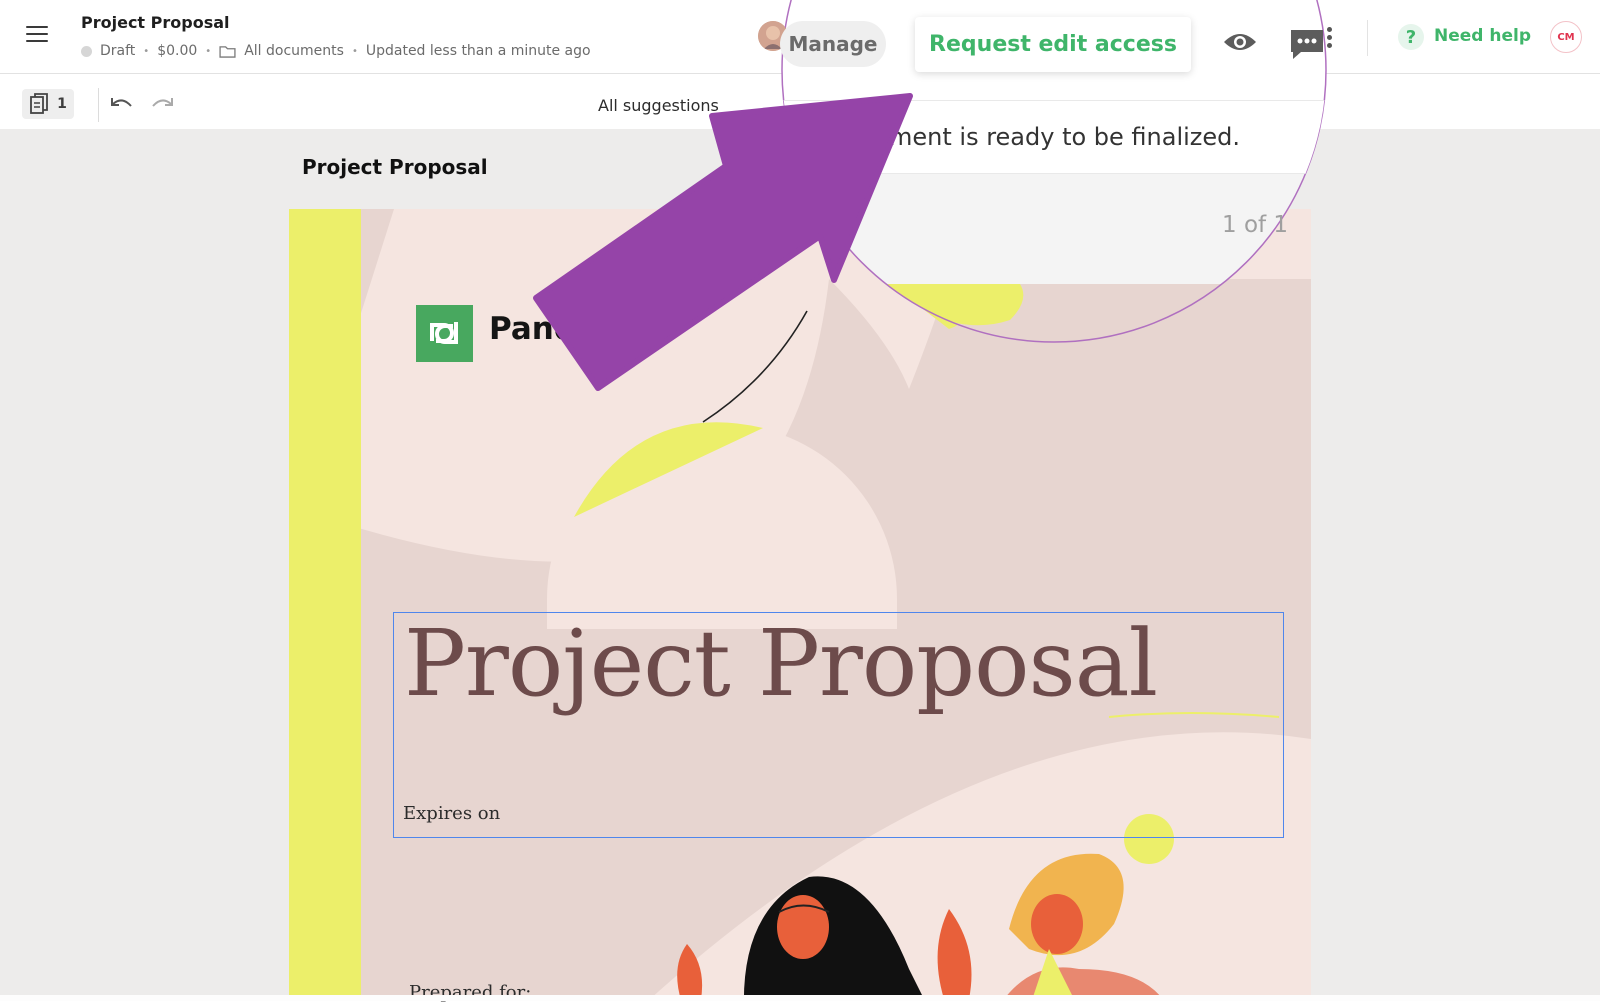 The height and width of the screenshot is (1003, 1600). Describe the element at coordinates (177, 51) in the screenshot. I see `price-label: $0.00` at that location.